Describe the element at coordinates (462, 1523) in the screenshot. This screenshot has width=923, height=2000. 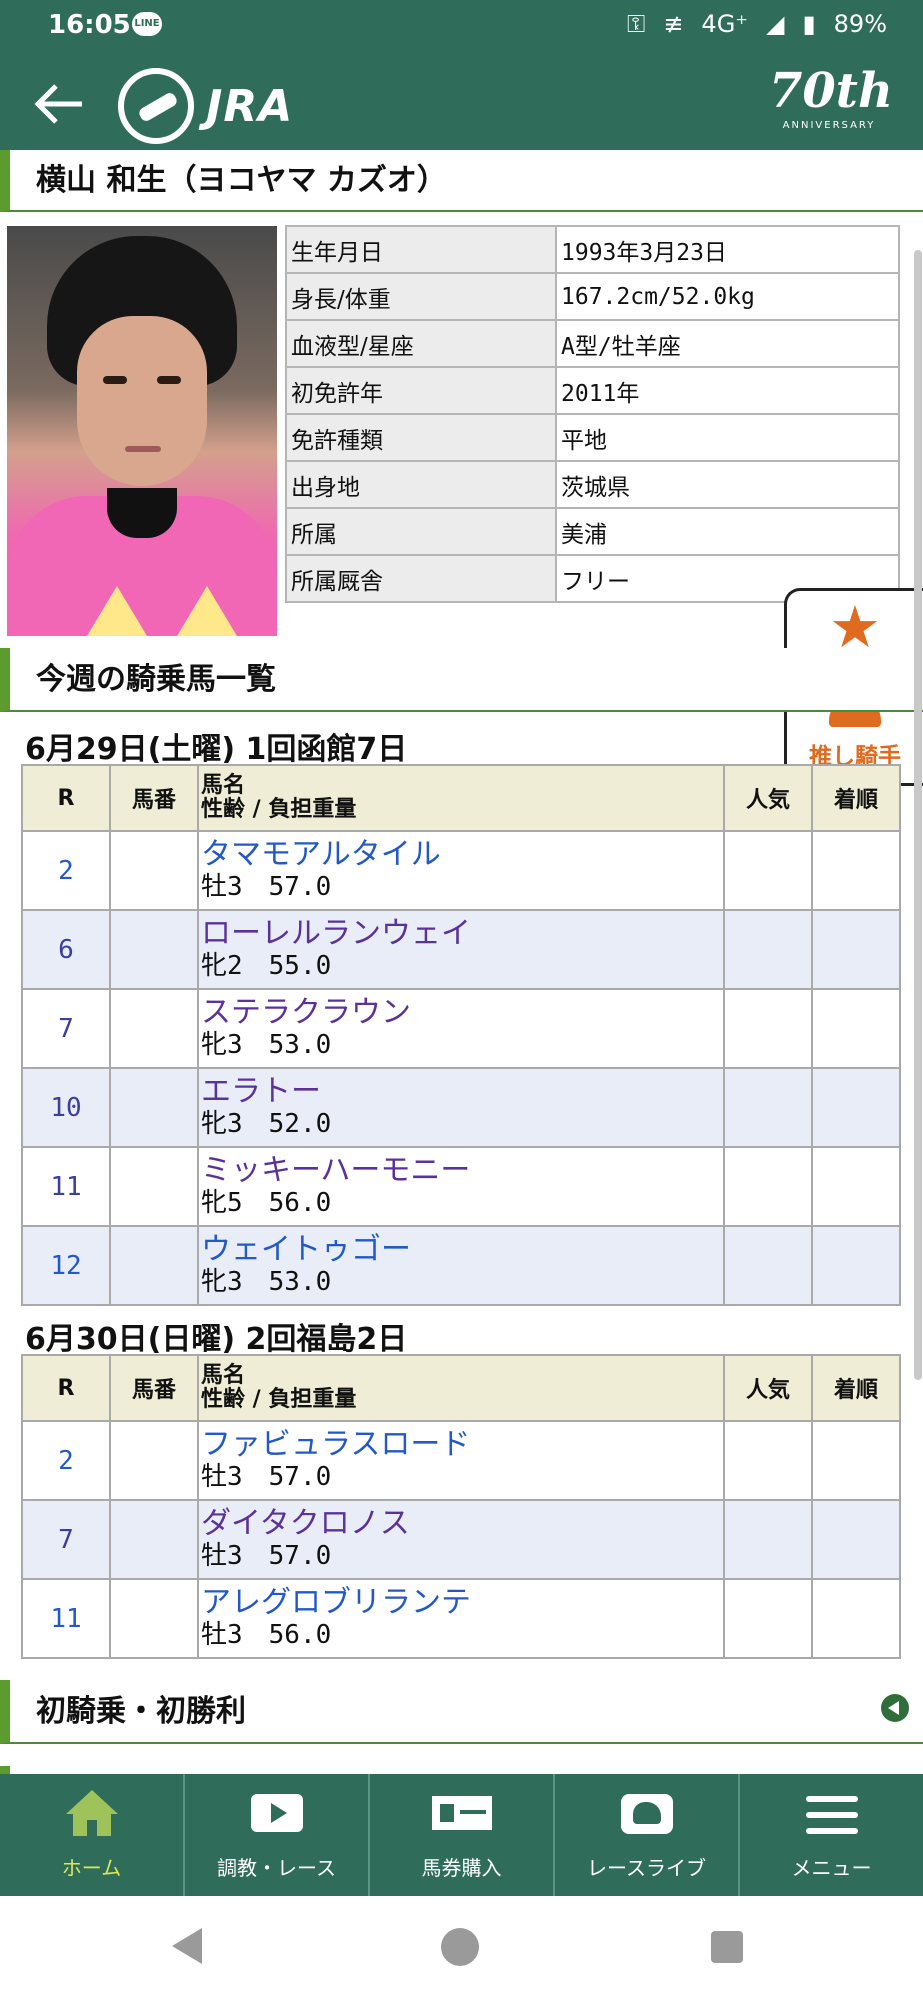
I see `horse-name-link: ダイタクロノス` at that location.